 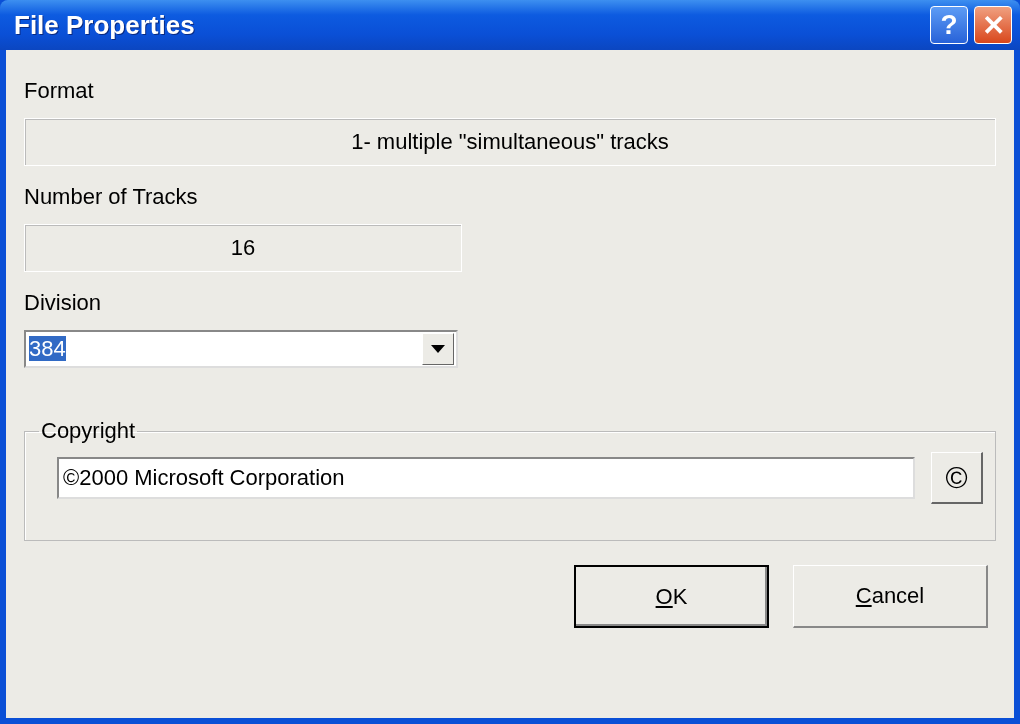 What do you see at coordinates (510, 142) in the screenshot?
I see `format-field: 1- multiple "simultaneous" tracks` at bounding box center [510, 142].